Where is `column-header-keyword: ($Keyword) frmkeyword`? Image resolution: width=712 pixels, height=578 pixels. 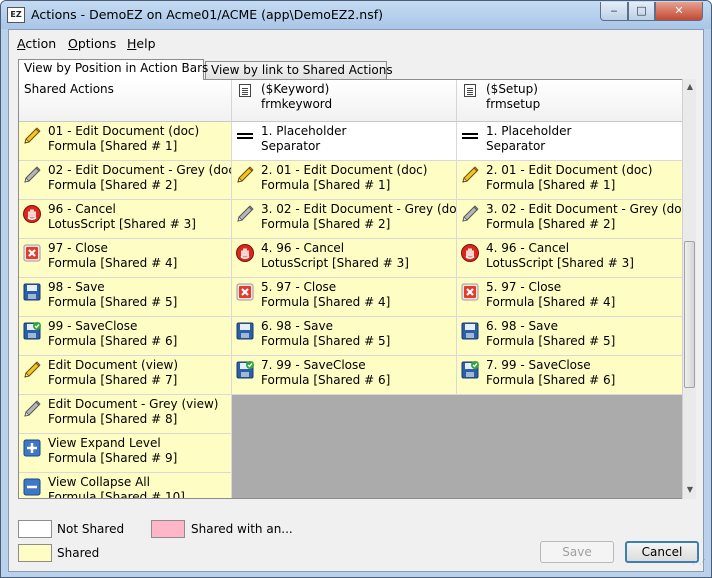
column-header-keyword: ($Keyword) frmkeyword is located at coordinates (344, 101).